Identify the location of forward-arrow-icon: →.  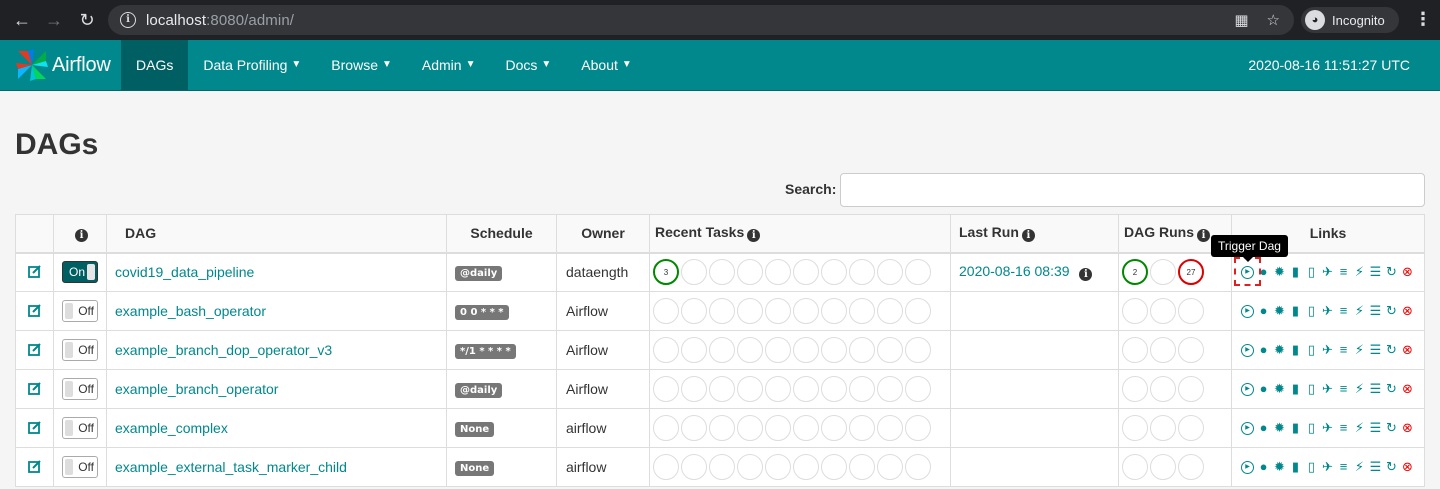
(54, 20).